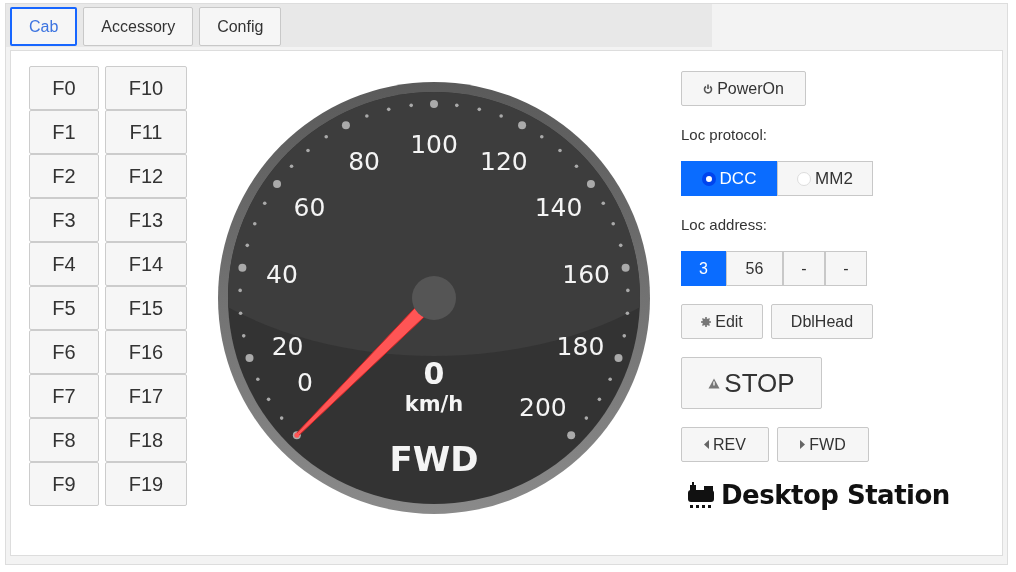 The image size is (1016, 572). What do you see at coordinates (146, 484) in the screenshot?
I see `function-button: F19` at bounding box center [146, 484].